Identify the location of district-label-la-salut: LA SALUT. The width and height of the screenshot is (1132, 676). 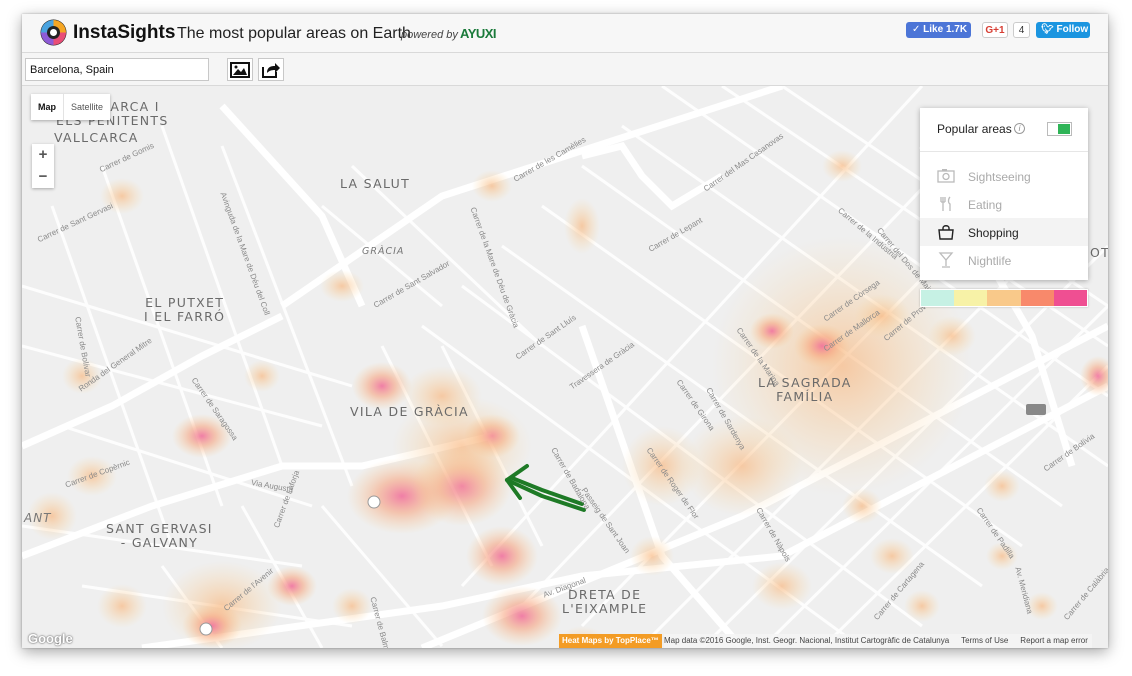
(375, 183).